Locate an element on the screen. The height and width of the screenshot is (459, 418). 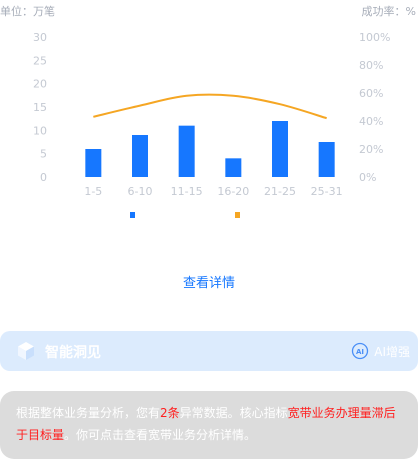
view-details-link: 查看详情 is located at coordinates (209, 281).